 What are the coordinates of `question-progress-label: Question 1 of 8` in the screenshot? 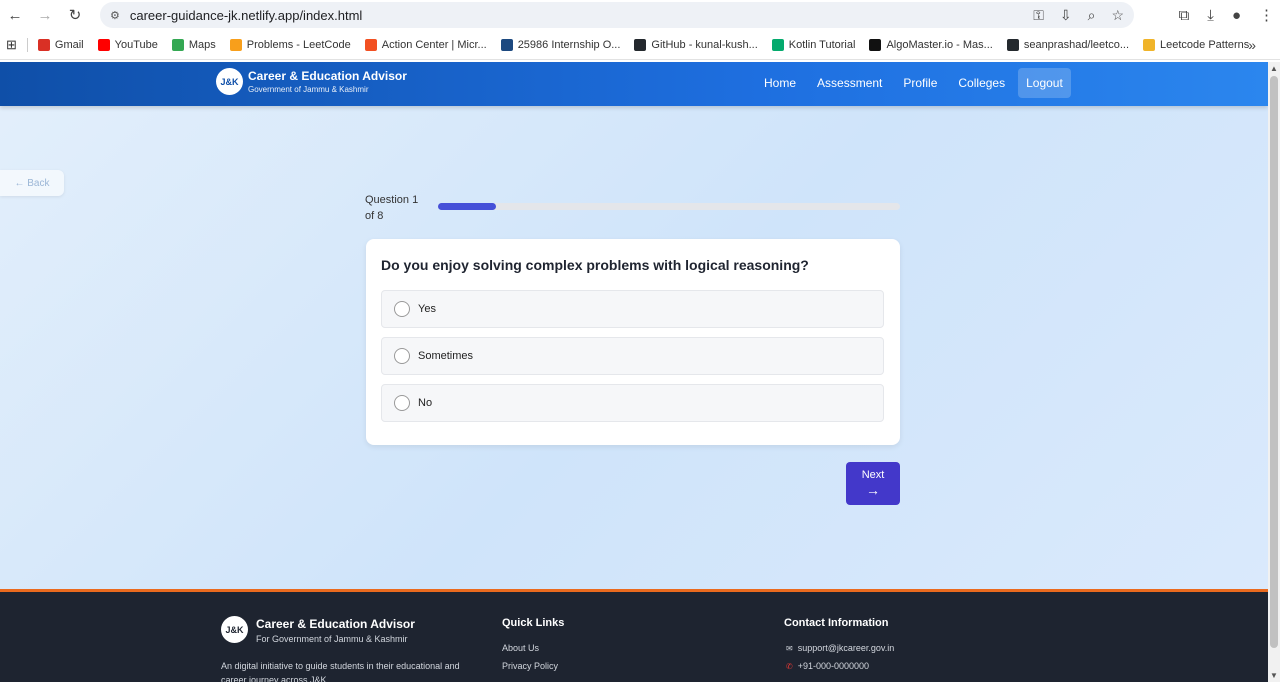 It's located at (392, 208).